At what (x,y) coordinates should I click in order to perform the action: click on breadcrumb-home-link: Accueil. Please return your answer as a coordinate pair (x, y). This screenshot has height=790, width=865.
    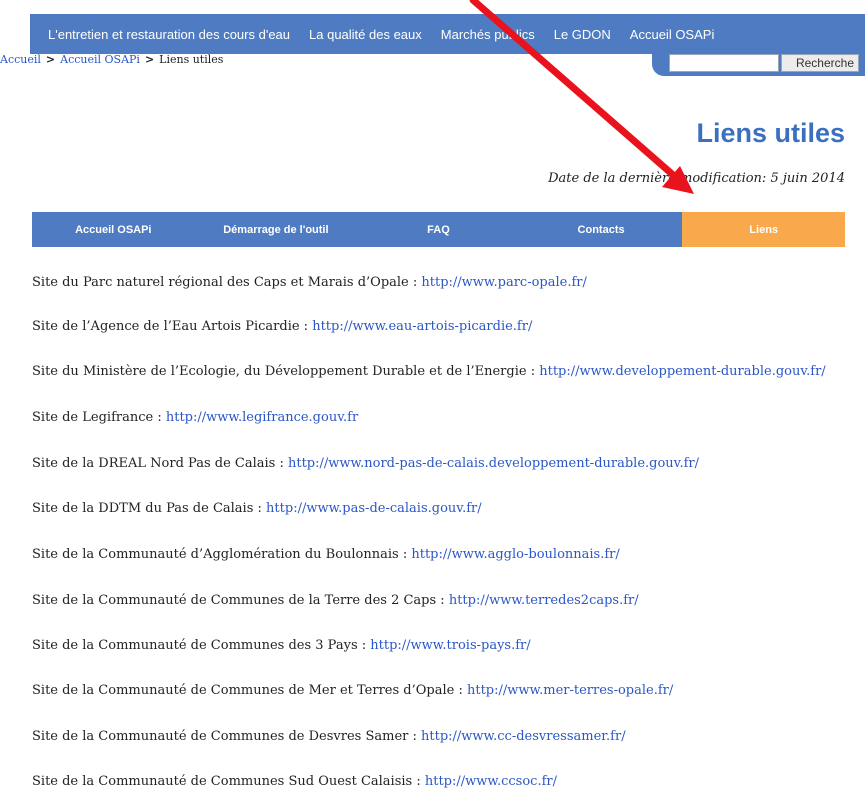
    Looking at the image, I should click on (20, 59).